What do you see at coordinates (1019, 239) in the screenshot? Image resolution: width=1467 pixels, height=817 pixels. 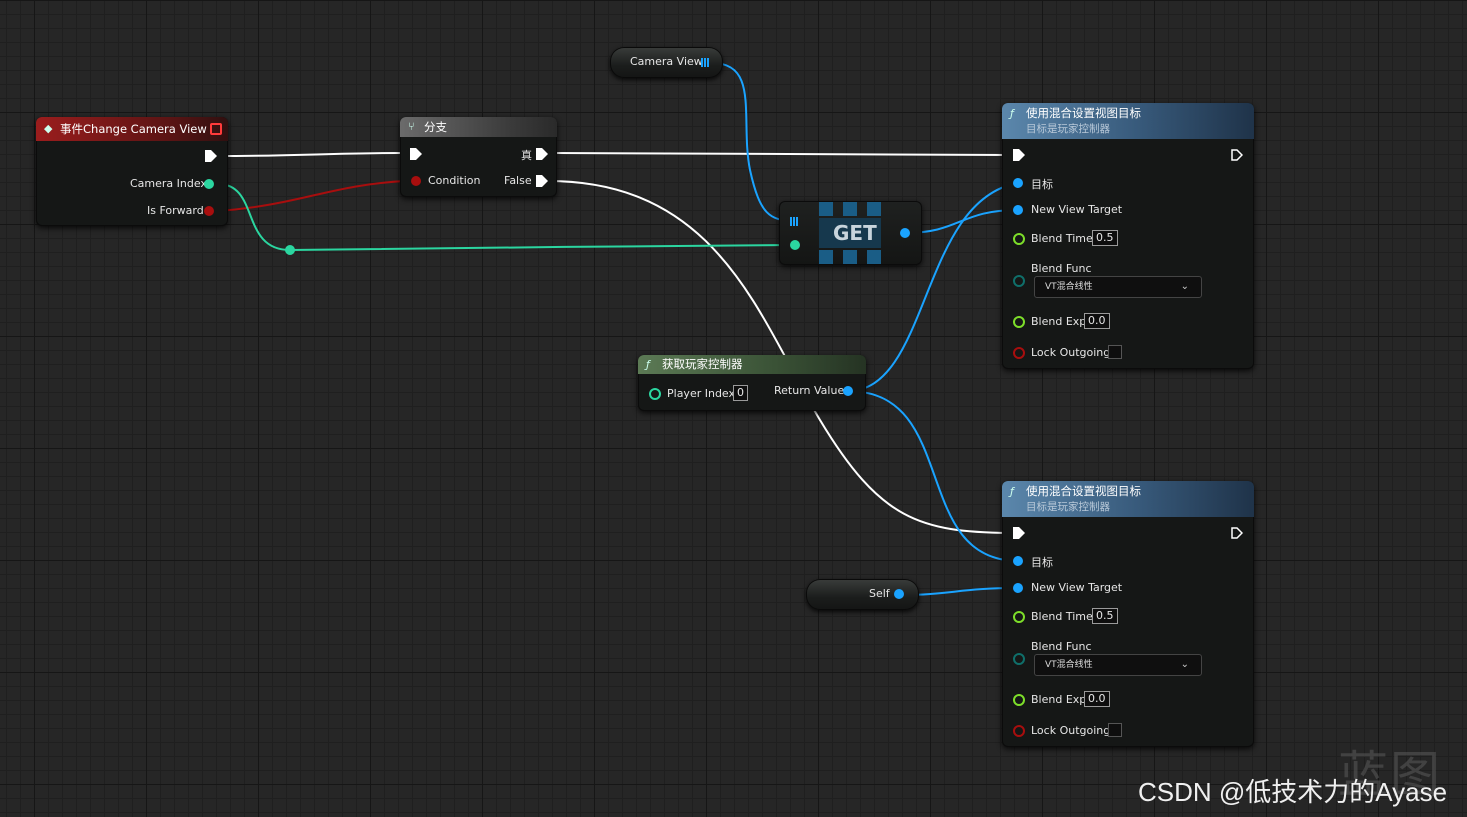 I see `blend-node-1-blend-time-pin` at bounding box center [1019, 239].